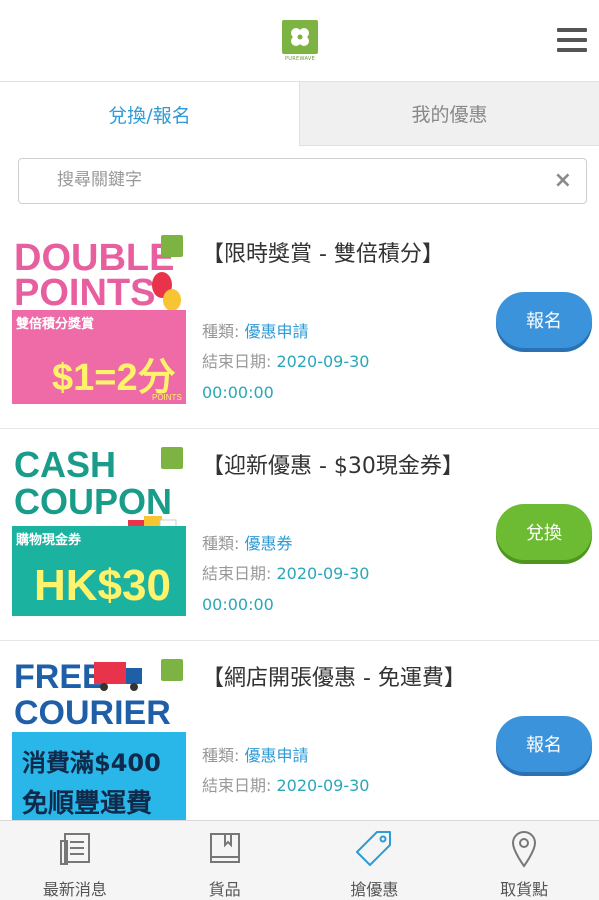  I want to click on cash-coupon-banner-image: CASH COUPON 購物現金券 HK$30, so click(99, 529).